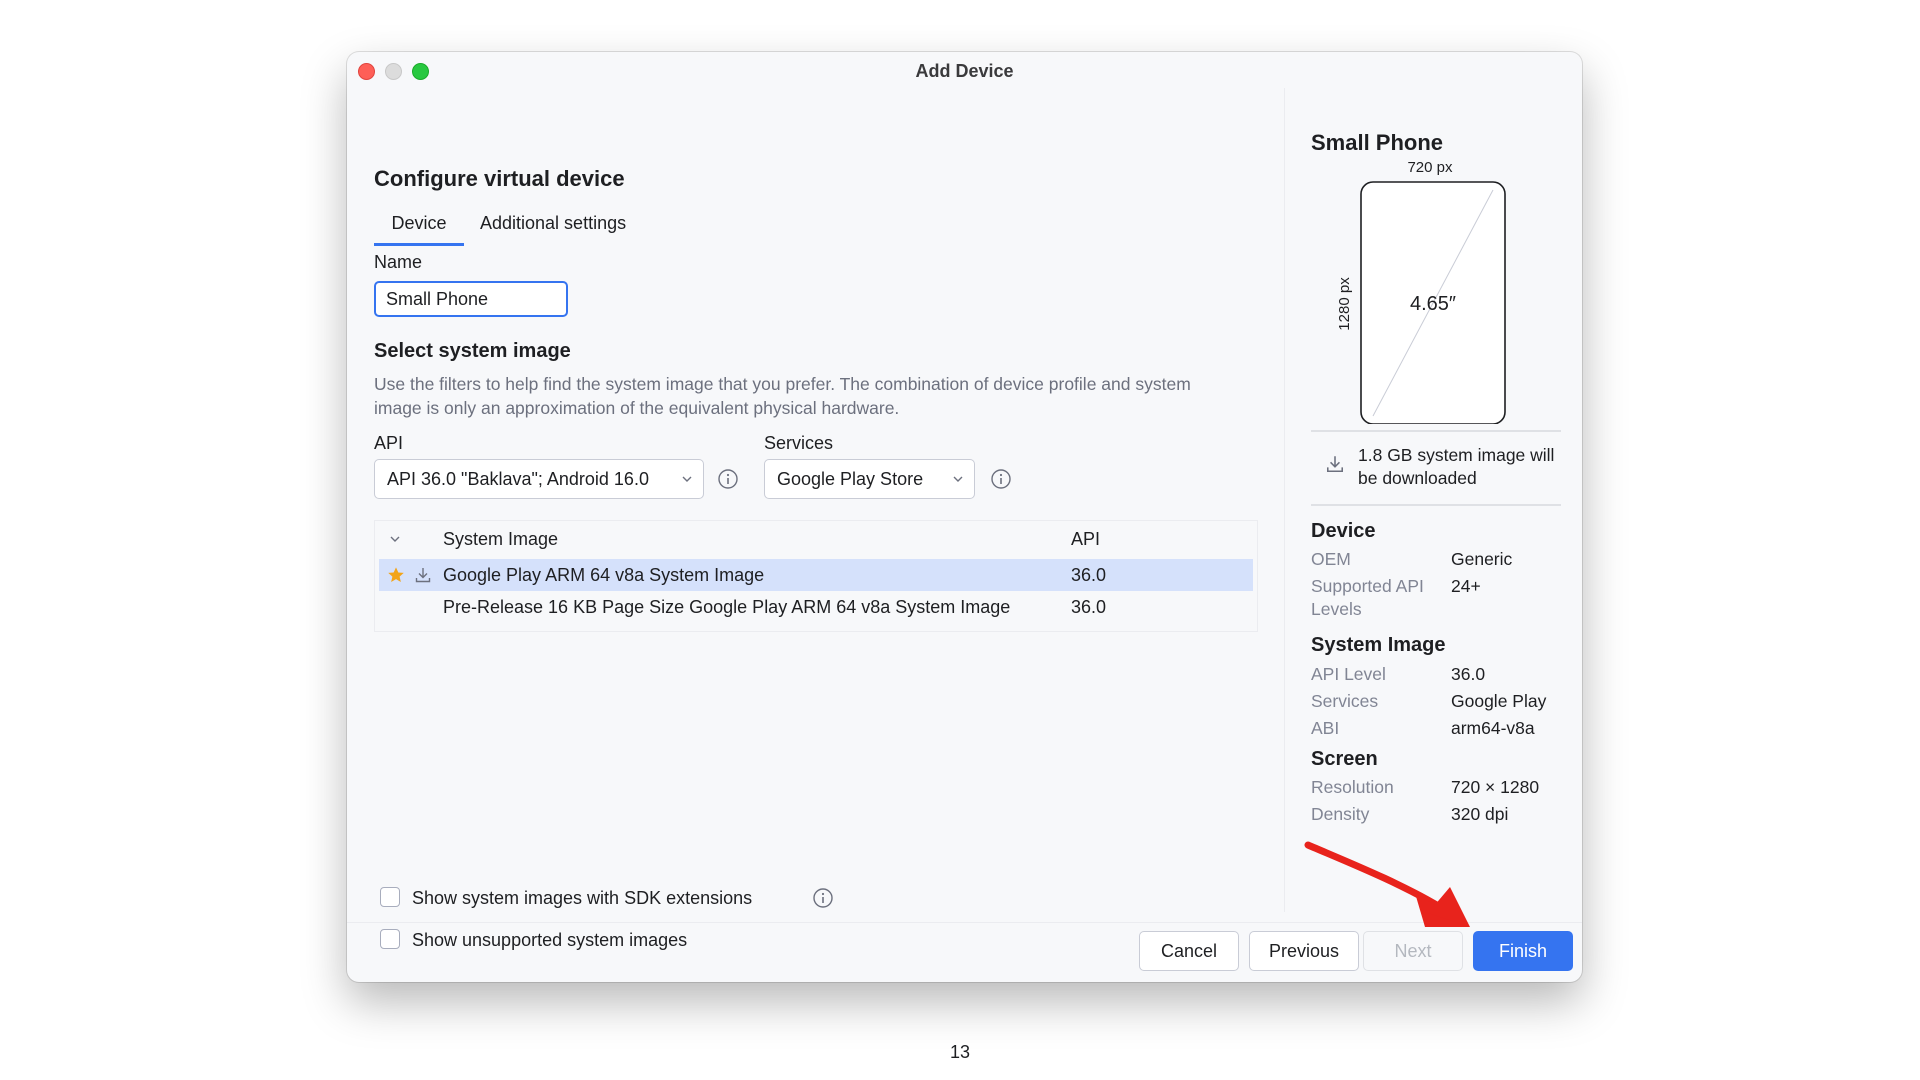 This screenshot has width=1920, height=1080. Describe the element at coordinates (1430, 167) in the screenshot. I see `preview-width-label: 720 px` at that location.